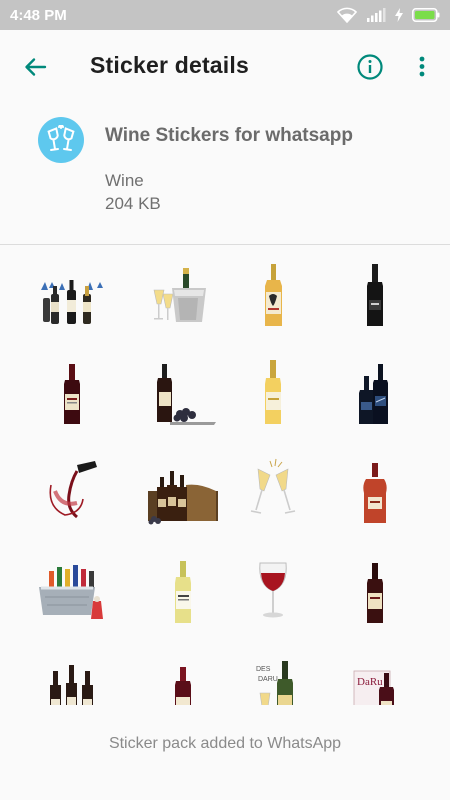 The height and width of the screenshot is (800, 450). What do you see at coordinates (38, 15) in the screenshot?
I see `status-time: 4:48 PM` at bounding box center [38, 15].